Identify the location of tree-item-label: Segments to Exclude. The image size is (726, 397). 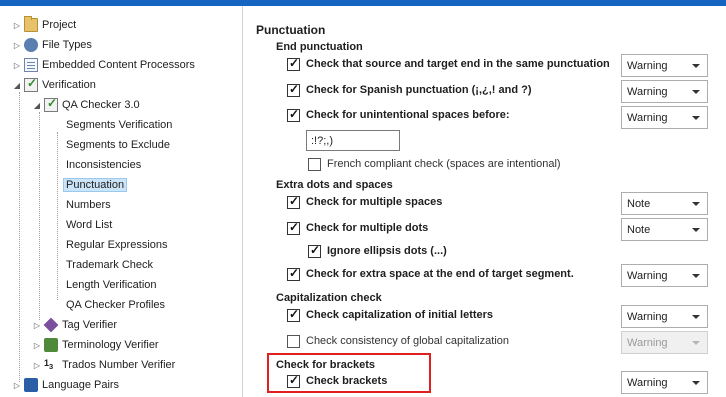
(118, 145).